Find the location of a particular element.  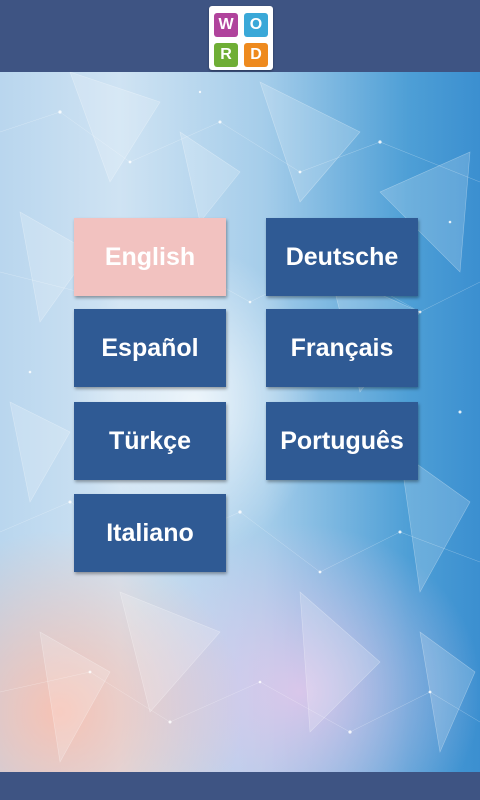

top-bar: W O R D is located at coordinates (240, 36).